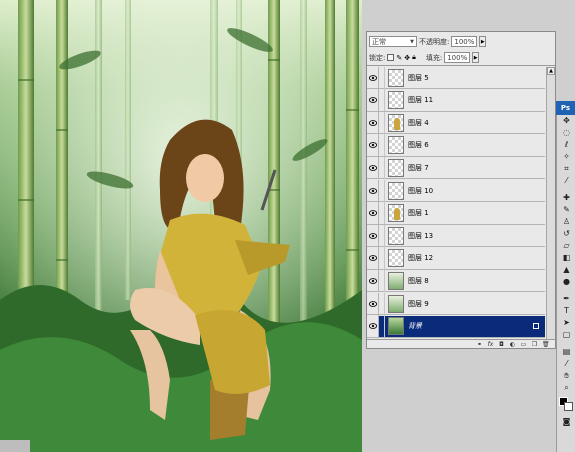 This screenshot has width=575, height=452. Describe the element at coordinates (421, 190) in the screenshot. I see `layer-name: 图层 10` at that location.